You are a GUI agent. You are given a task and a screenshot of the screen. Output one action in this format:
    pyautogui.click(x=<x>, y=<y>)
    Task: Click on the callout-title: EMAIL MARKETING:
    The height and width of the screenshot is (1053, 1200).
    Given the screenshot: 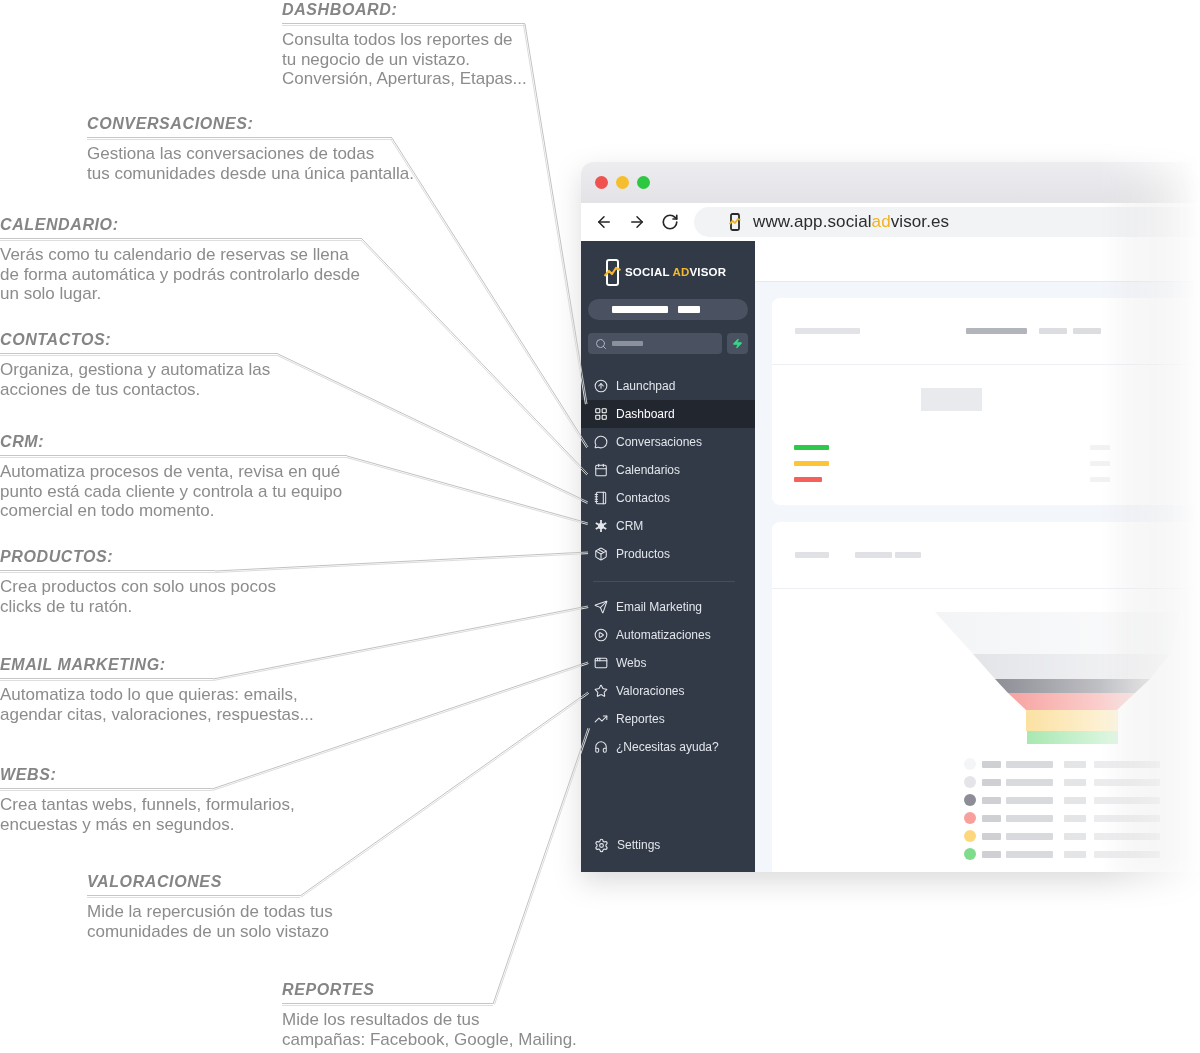 What is the action you would take?
    pyautogui.click(x=83, y=665)
    